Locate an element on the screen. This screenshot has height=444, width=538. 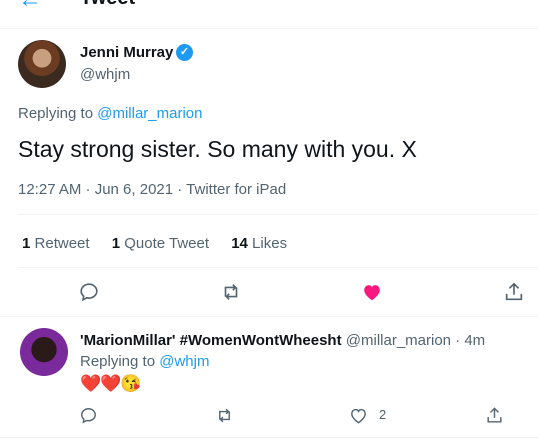
likes-stat: 14 Likes is located at coordinates (259, 243).